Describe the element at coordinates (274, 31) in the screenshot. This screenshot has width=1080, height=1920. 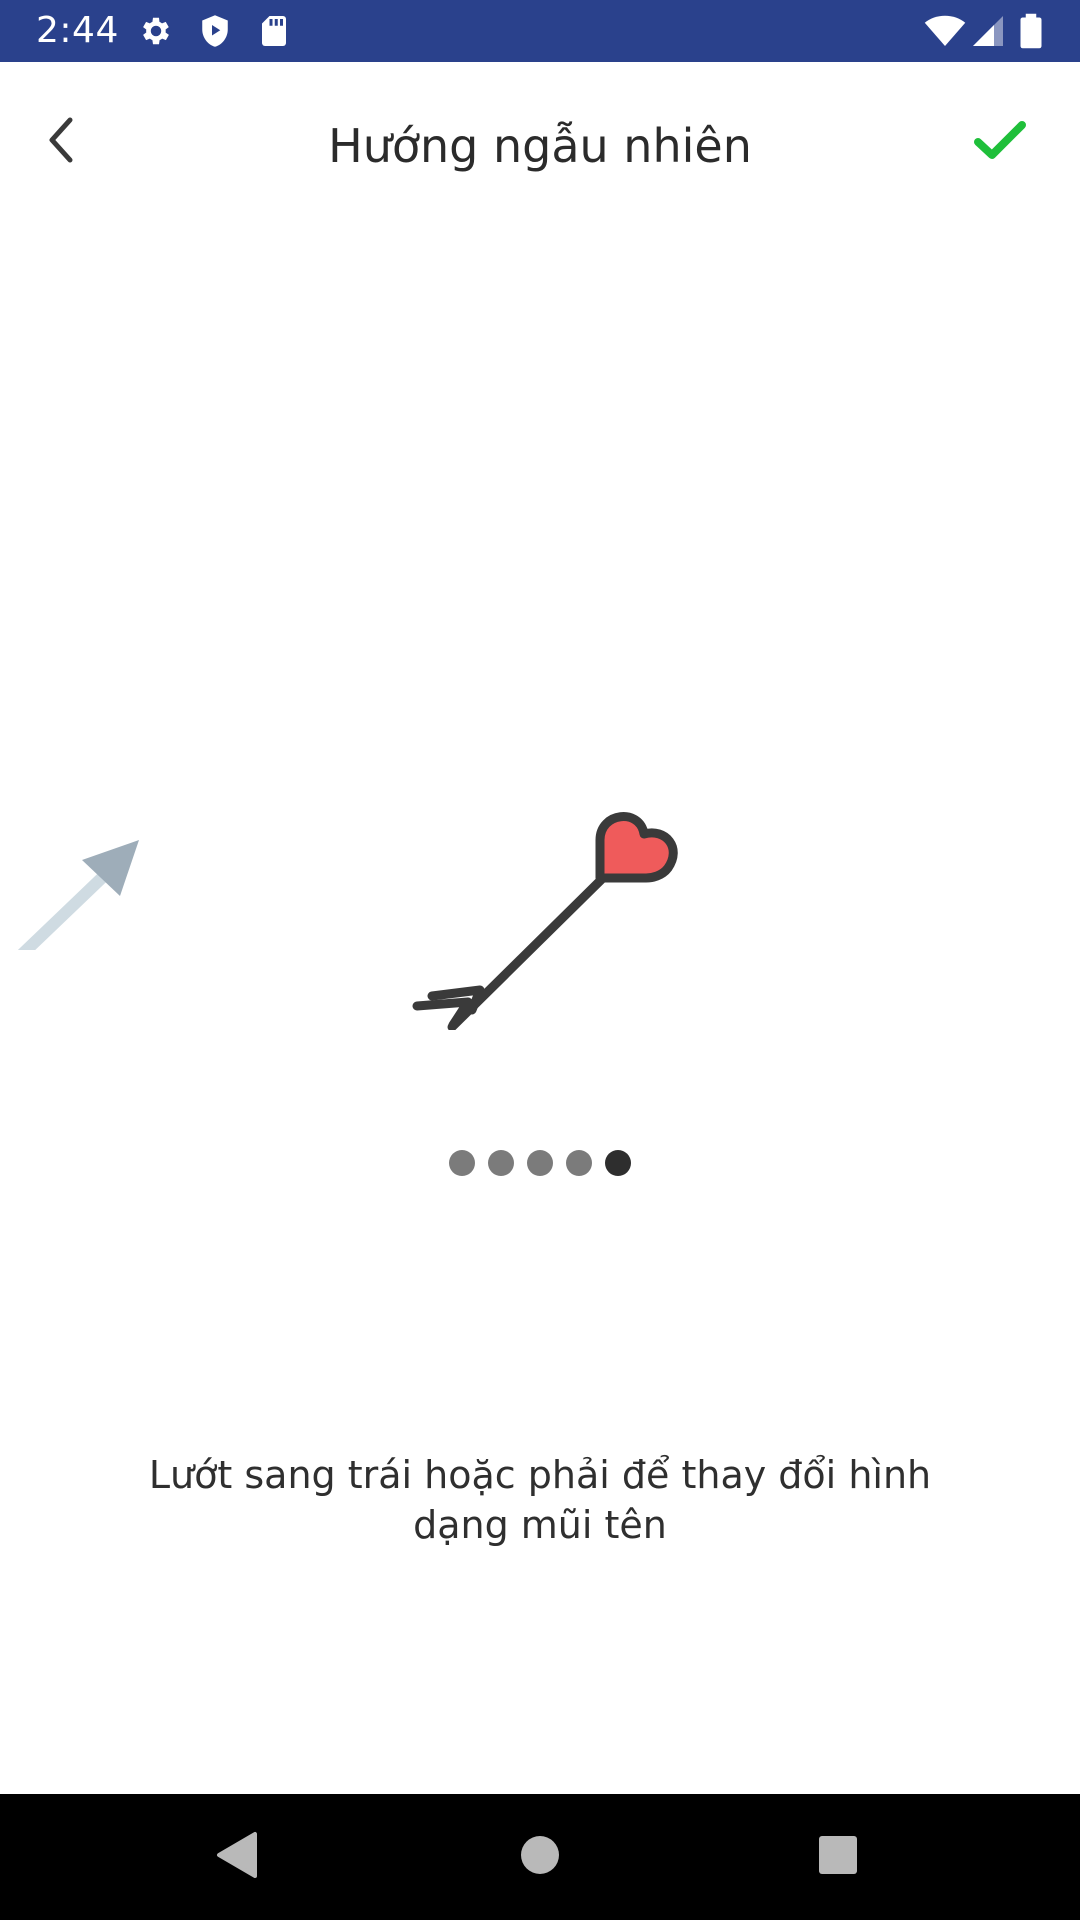
I see `sd-card-icon` at that location.